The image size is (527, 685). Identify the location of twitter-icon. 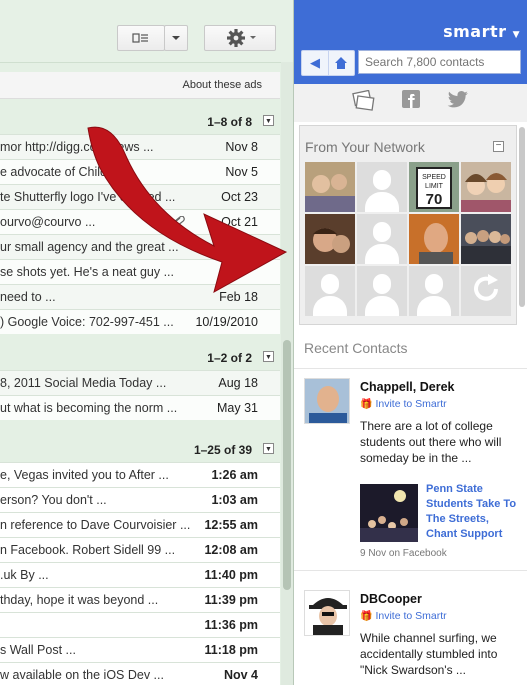
(457, 99).